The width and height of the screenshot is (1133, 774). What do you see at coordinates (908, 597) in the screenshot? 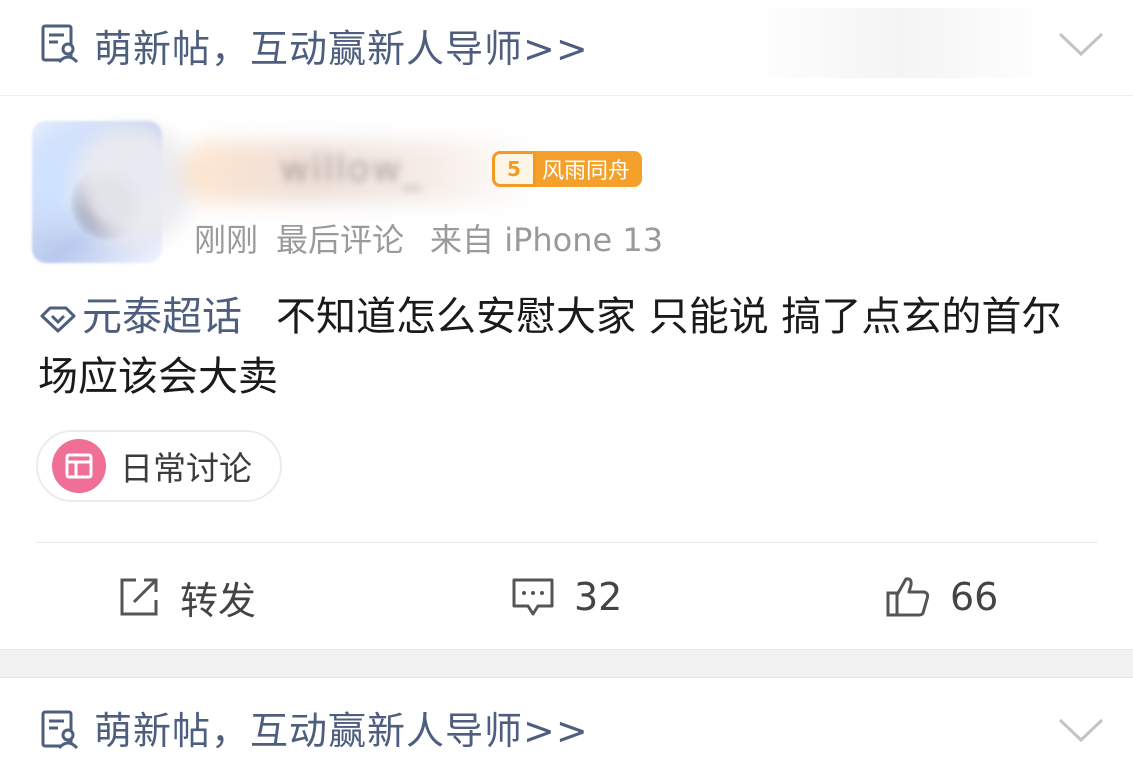
I see `thumbs-up-icon` at bounding box center [908, 597].